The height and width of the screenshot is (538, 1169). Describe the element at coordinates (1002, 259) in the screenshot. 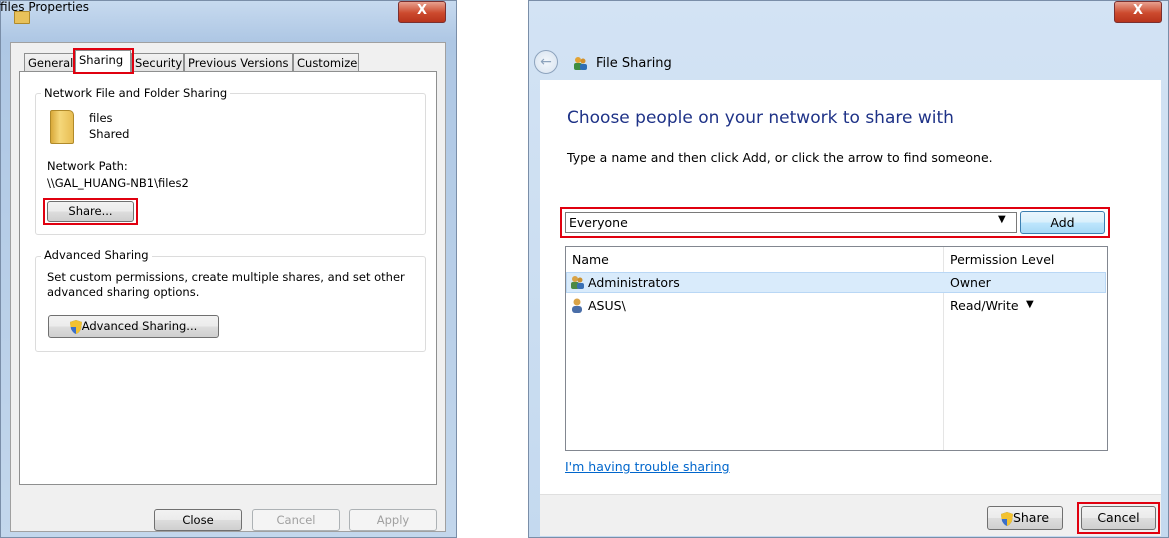

I see `column-header-permission: Permission Level` at that location.